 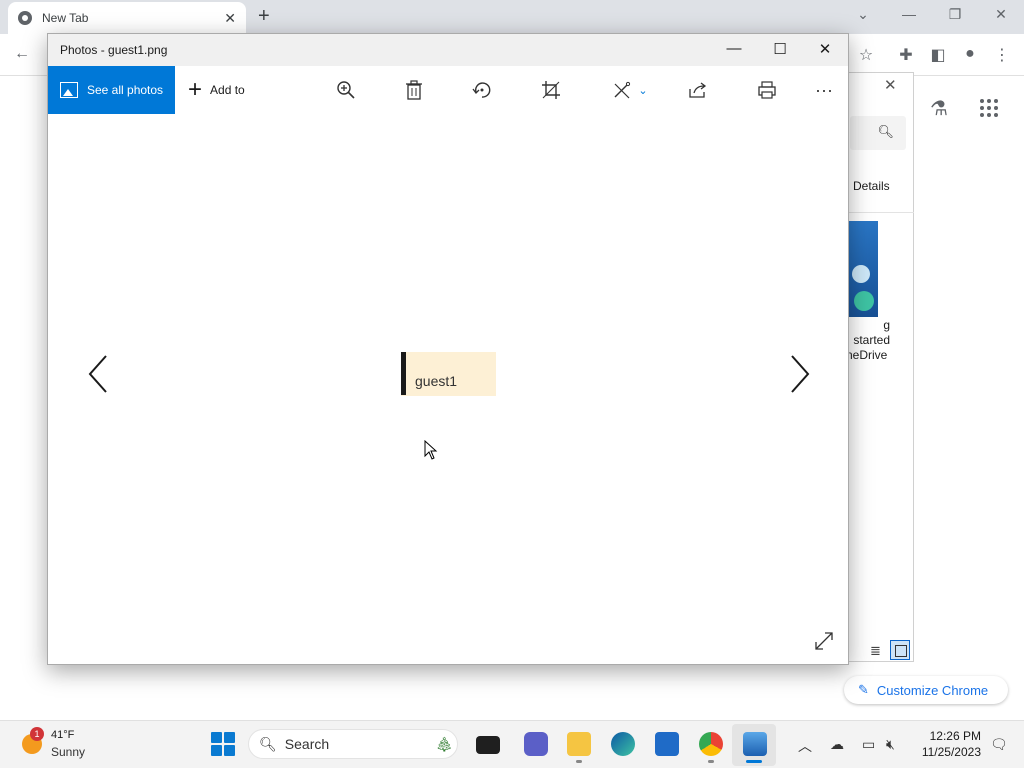 I want to click on photos-taskbar-icon, so click(x=755, y=744).